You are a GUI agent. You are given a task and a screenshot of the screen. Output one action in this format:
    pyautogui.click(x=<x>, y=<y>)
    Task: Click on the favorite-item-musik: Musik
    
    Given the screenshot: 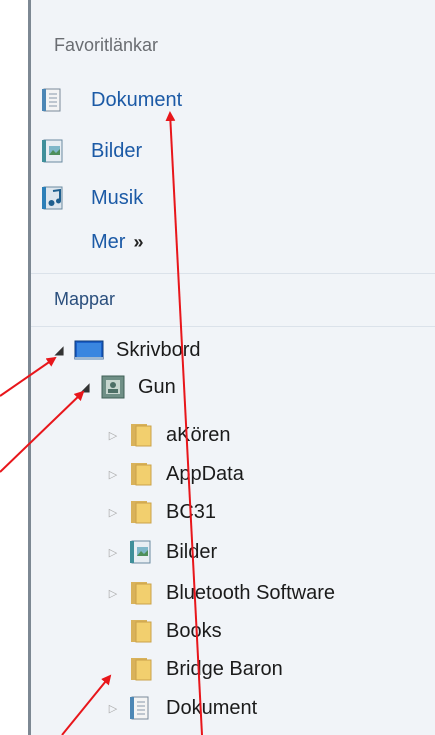 What is the action you would take?
    pyautogui.click(x=91, y=198)
    